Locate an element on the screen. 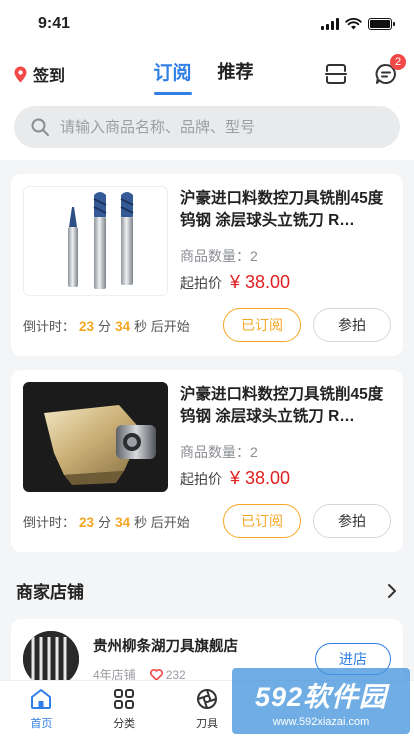  checkin-button: 签到 is located at coordinates (39, 74).